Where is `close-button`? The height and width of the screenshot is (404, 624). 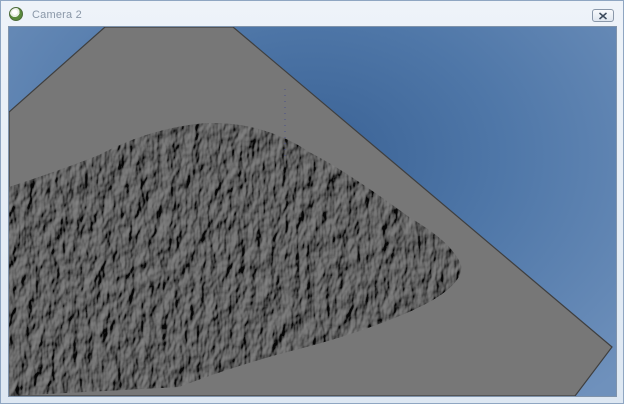 close-button is located at coordinates (603, 15).